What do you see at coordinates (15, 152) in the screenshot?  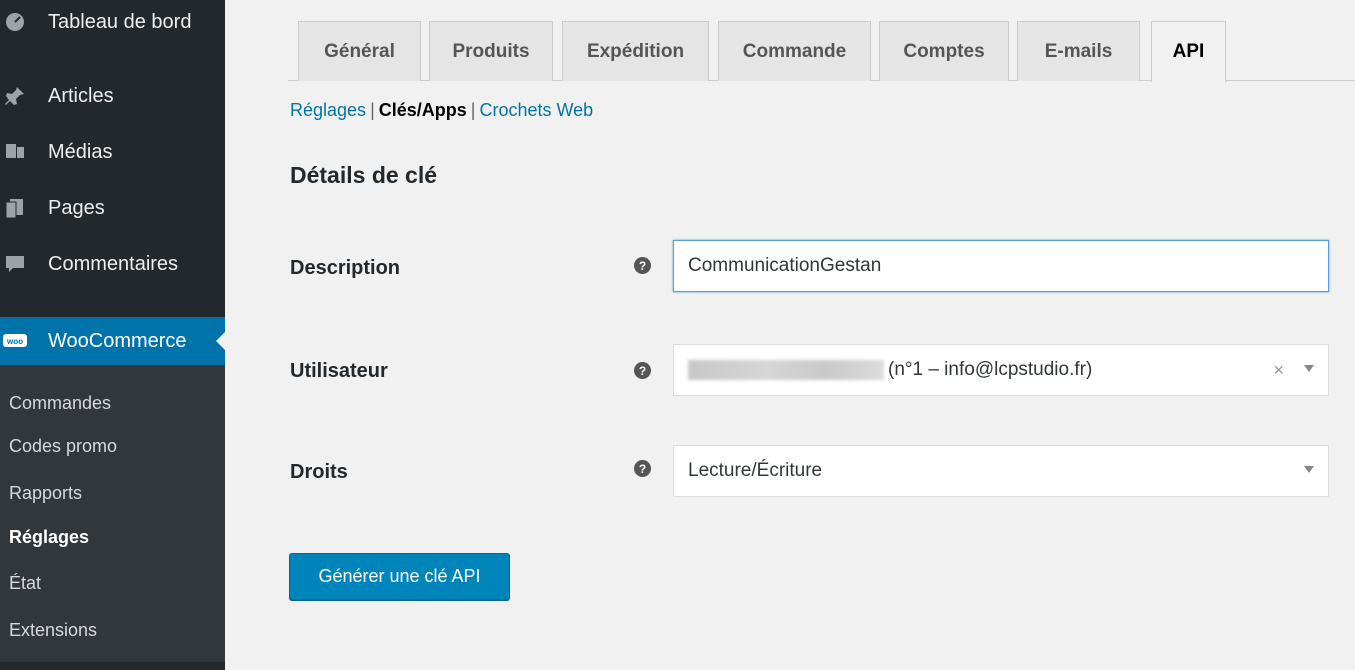 I see `media-icon` at bounding box center [15, 152].